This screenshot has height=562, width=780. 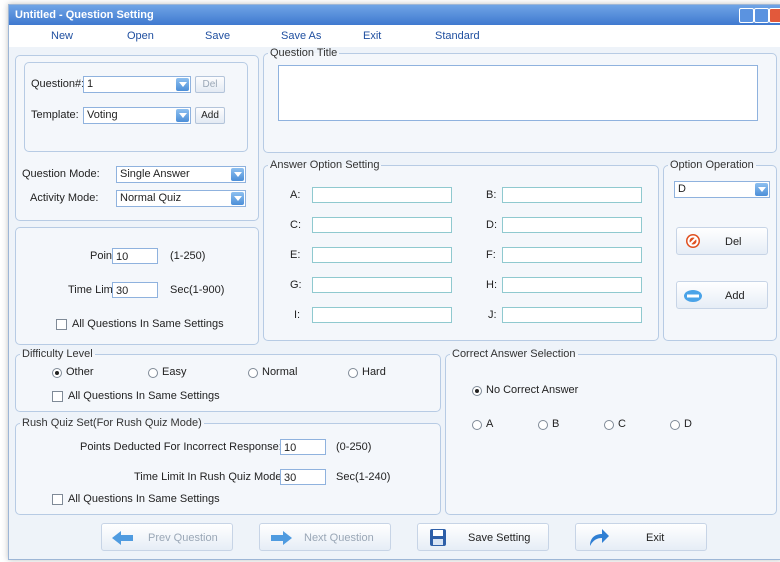 What do you see at coordinates (518, 93) in the screenshot?
I see `question-title-input` at bounding box center [518, 93].